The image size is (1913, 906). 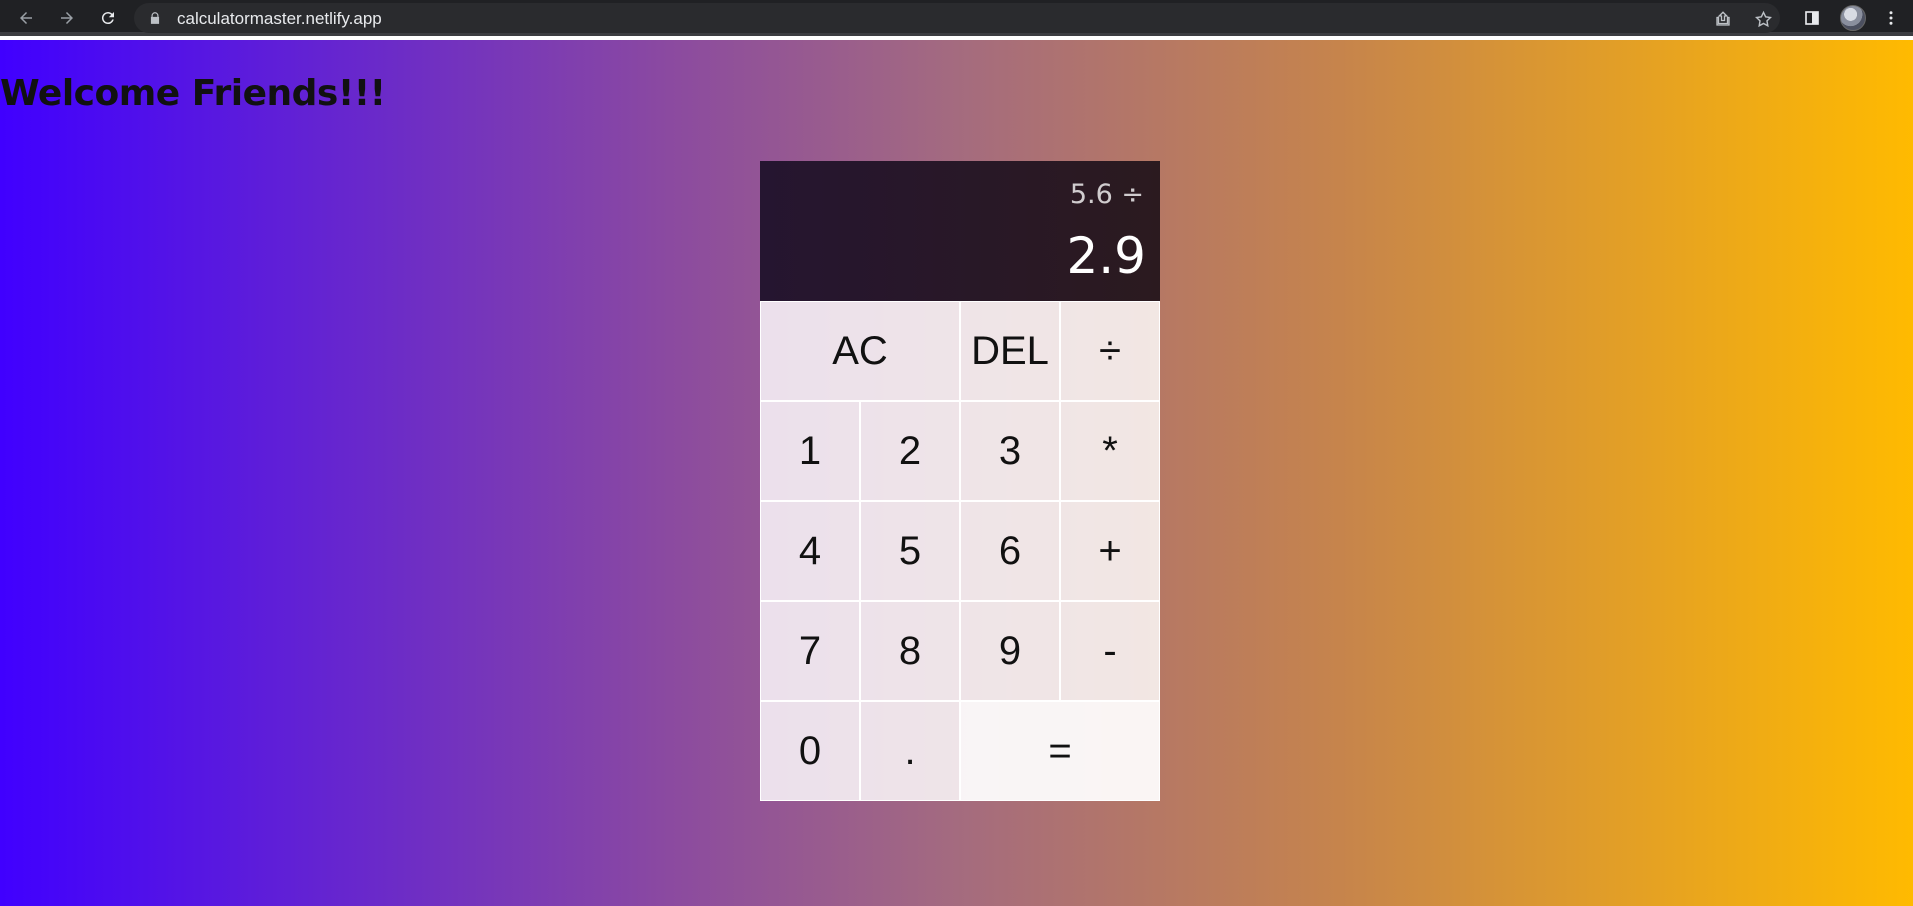 What do you see at coordinates (960, 231) in the screenshot?
I see `calculator-display: 5.6 ÷ 2.9` at bounding box center [960, 231].